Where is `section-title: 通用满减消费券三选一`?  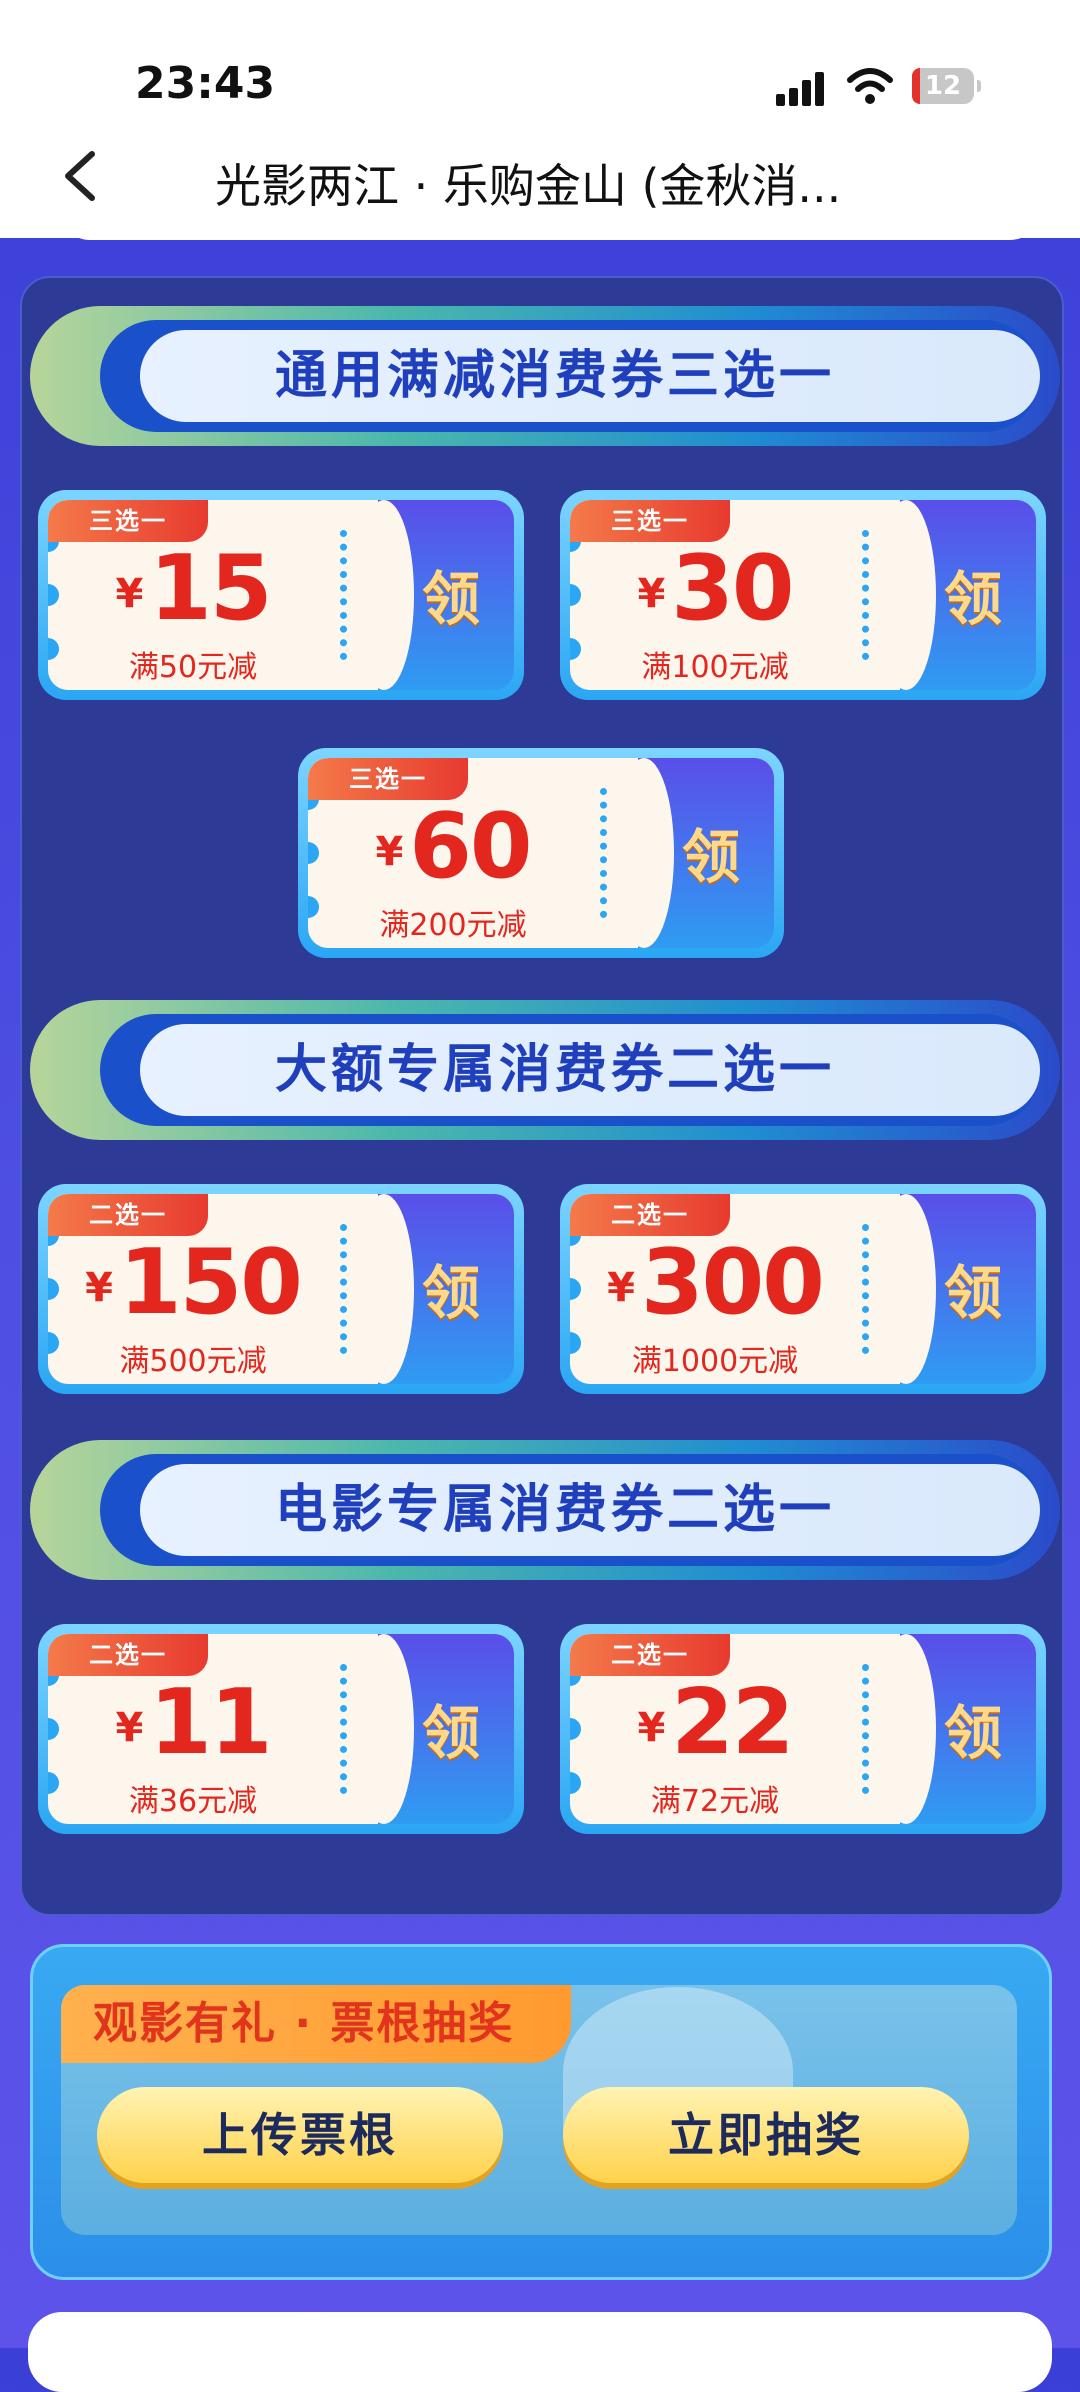
section-title: 通用满减消费券三选一 is located at coordinates (554, 376).